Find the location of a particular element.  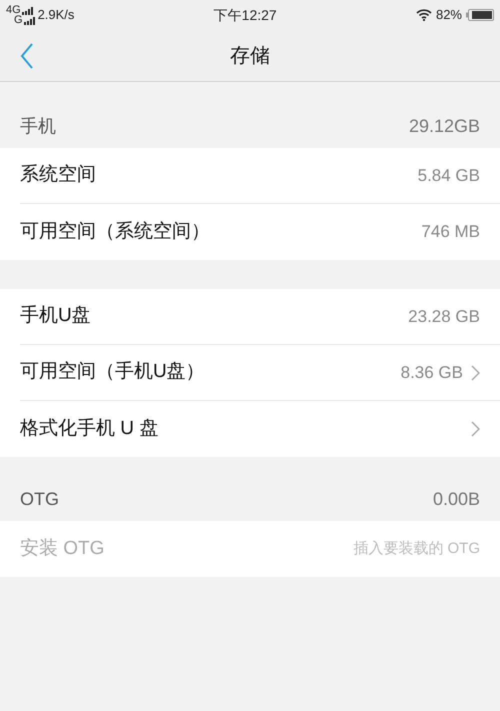

row-label: 系统空间 is located at coordinates (58, 175).